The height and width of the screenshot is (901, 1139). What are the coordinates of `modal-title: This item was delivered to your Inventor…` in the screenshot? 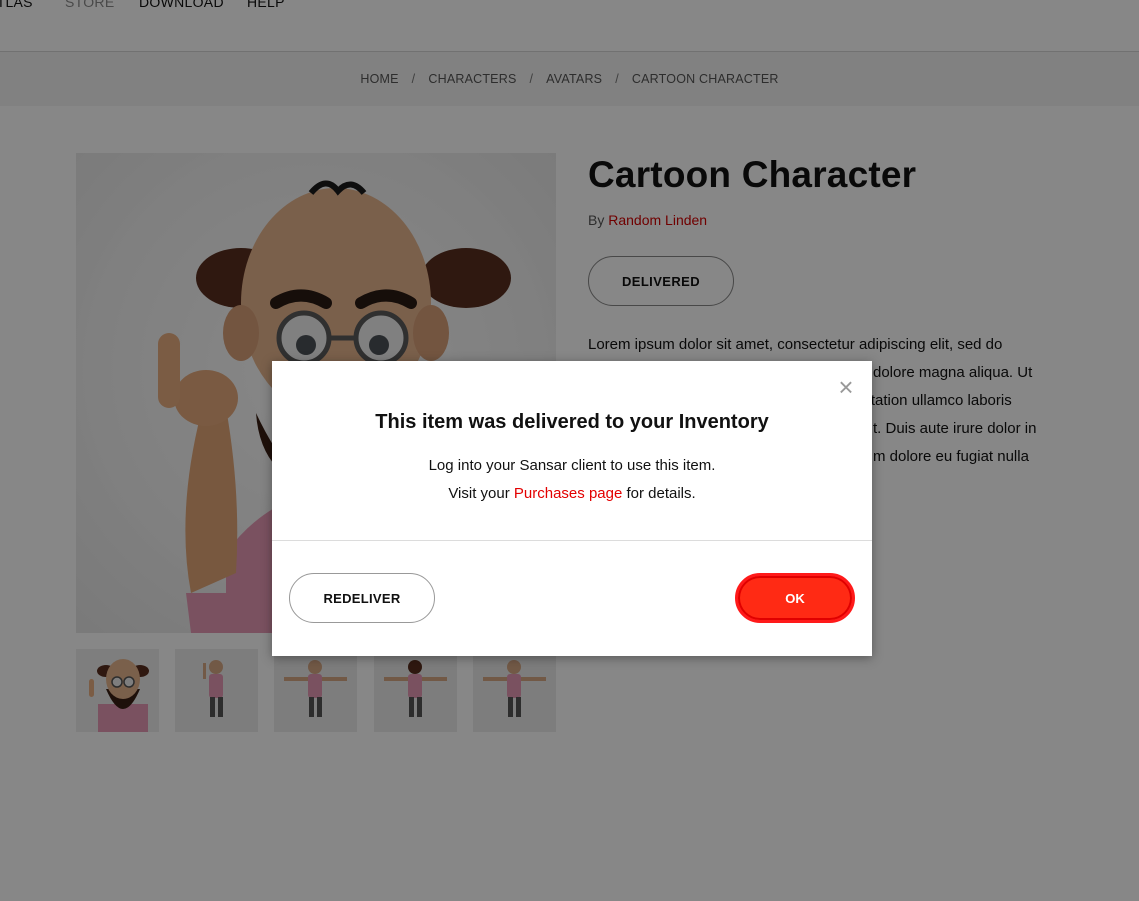 It's located at (572, 422).